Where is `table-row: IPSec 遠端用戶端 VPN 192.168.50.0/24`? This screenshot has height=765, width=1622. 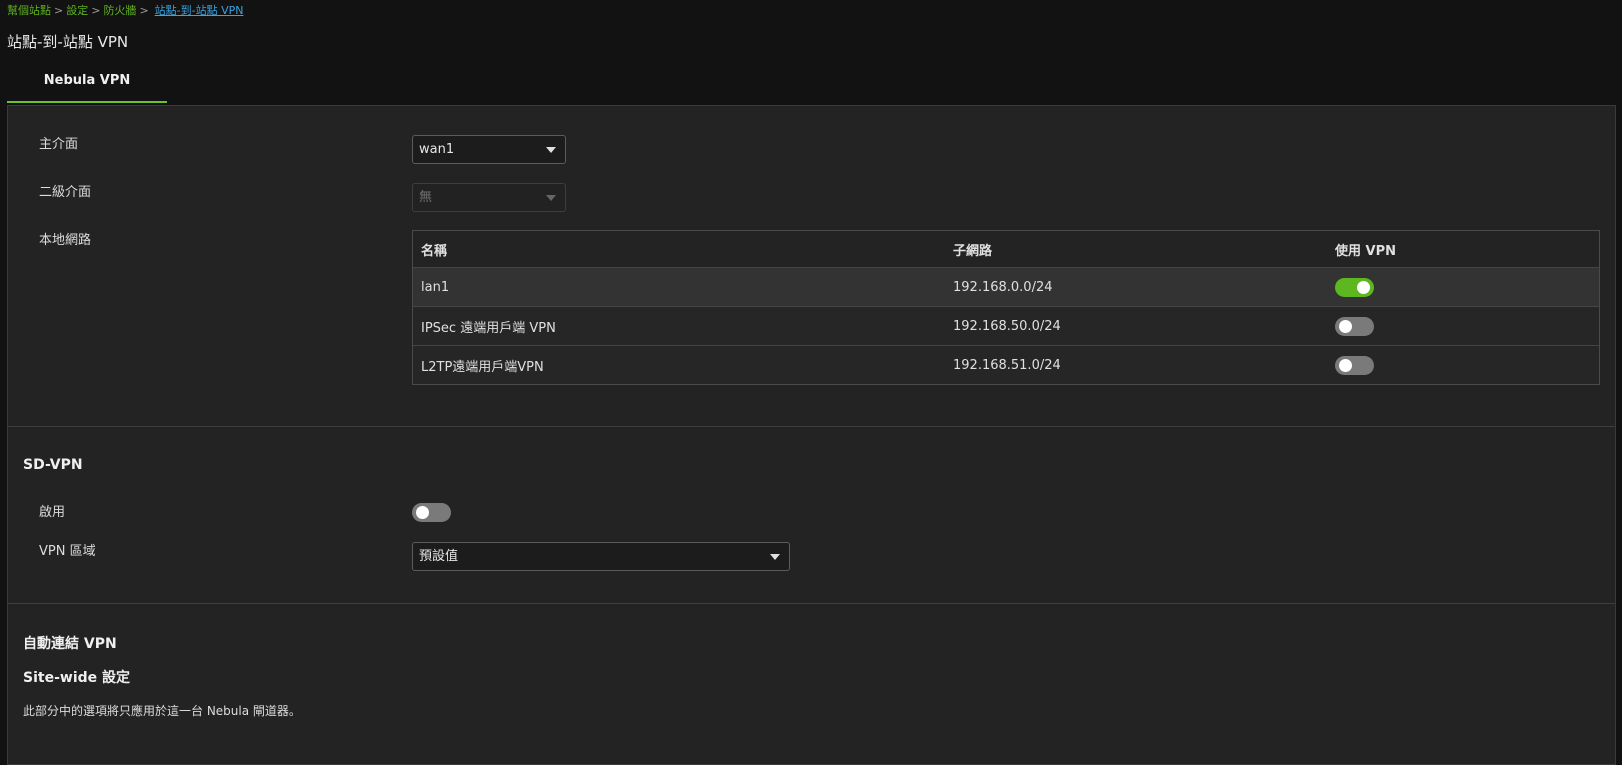
table-row: IPSec 遠端用戶端 VPN 192.168.50.0/24 is located at coordinates (1006, 325).